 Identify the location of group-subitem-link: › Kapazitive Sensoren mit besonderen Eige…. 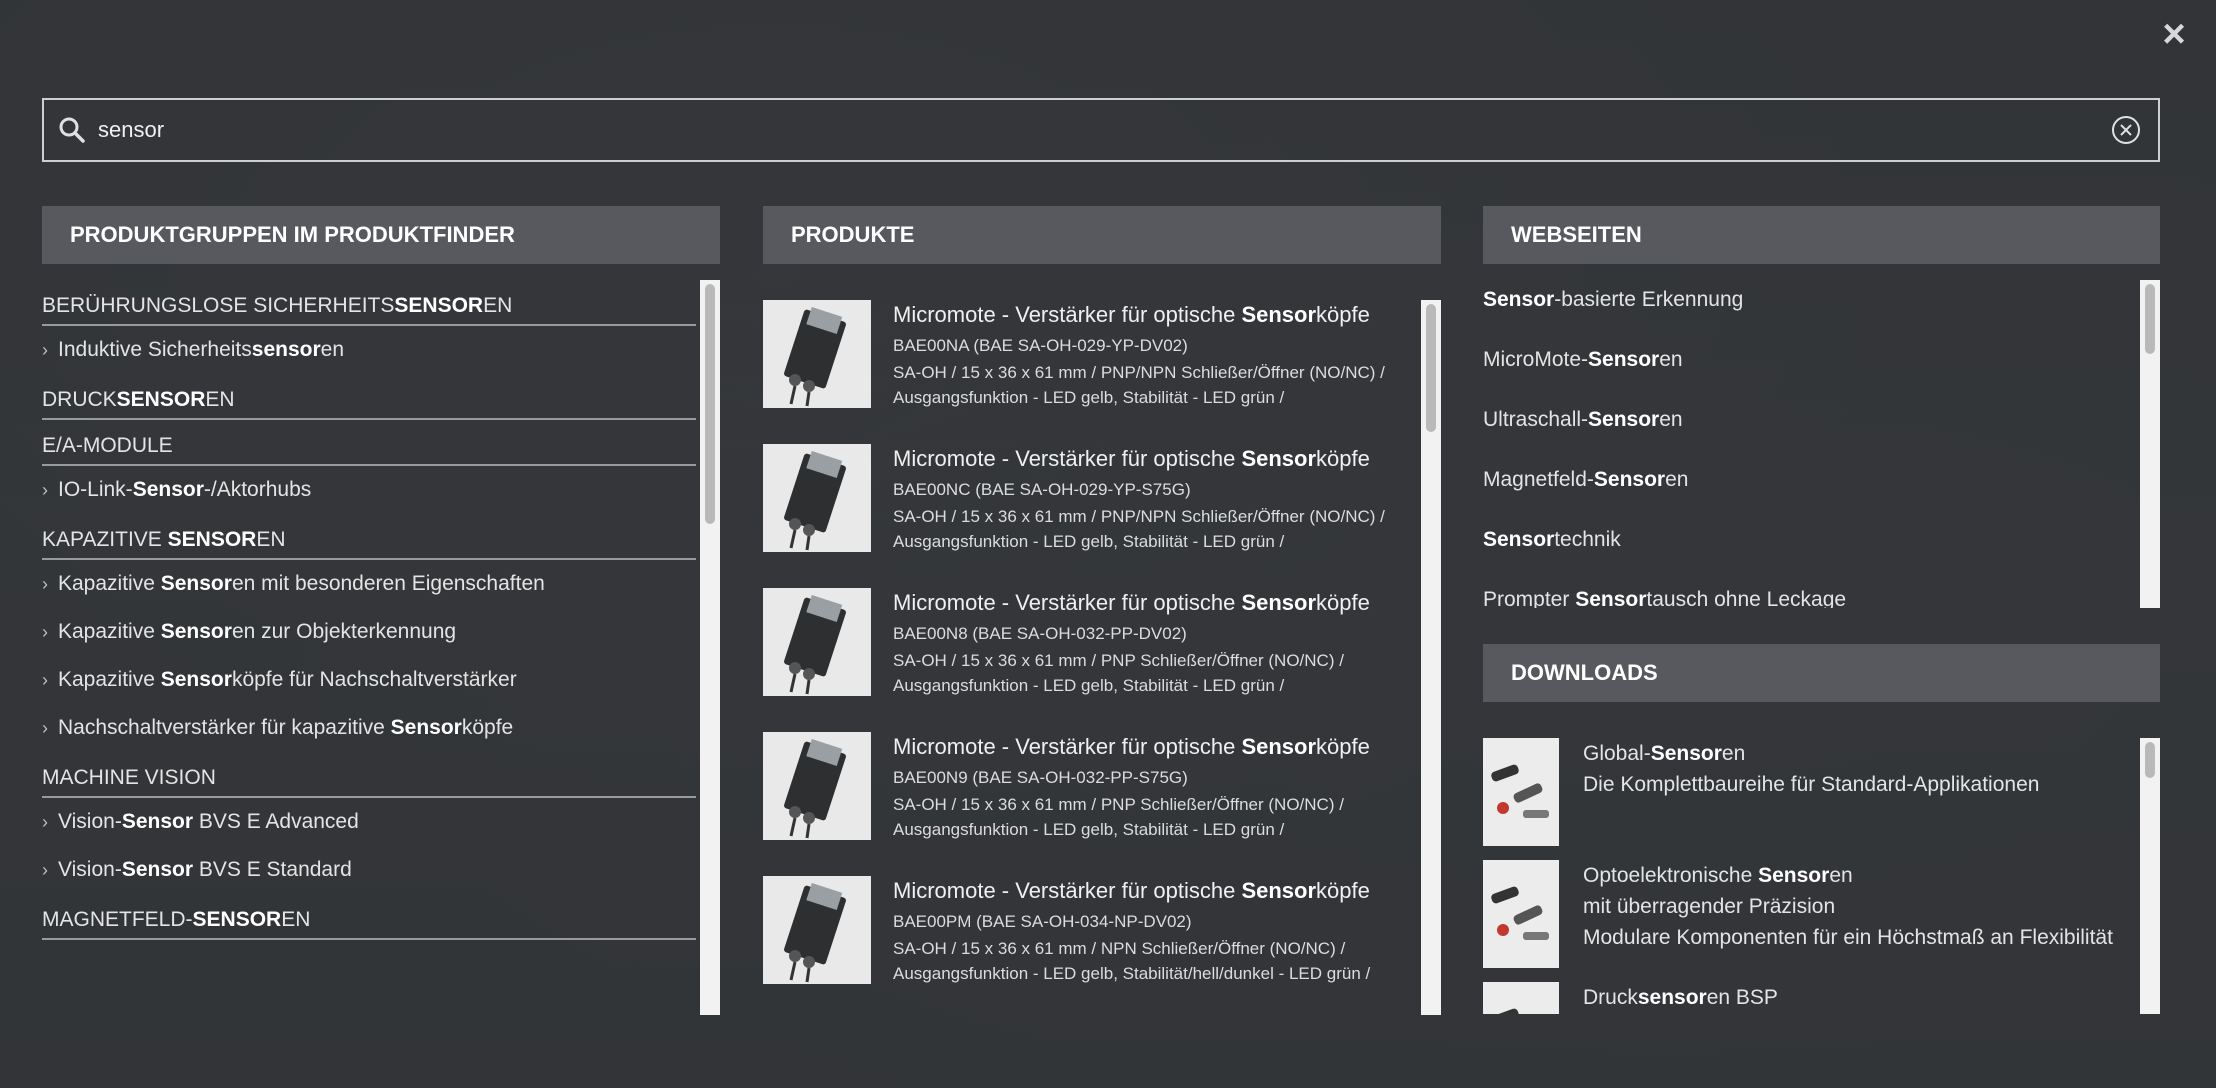
(381, 584).